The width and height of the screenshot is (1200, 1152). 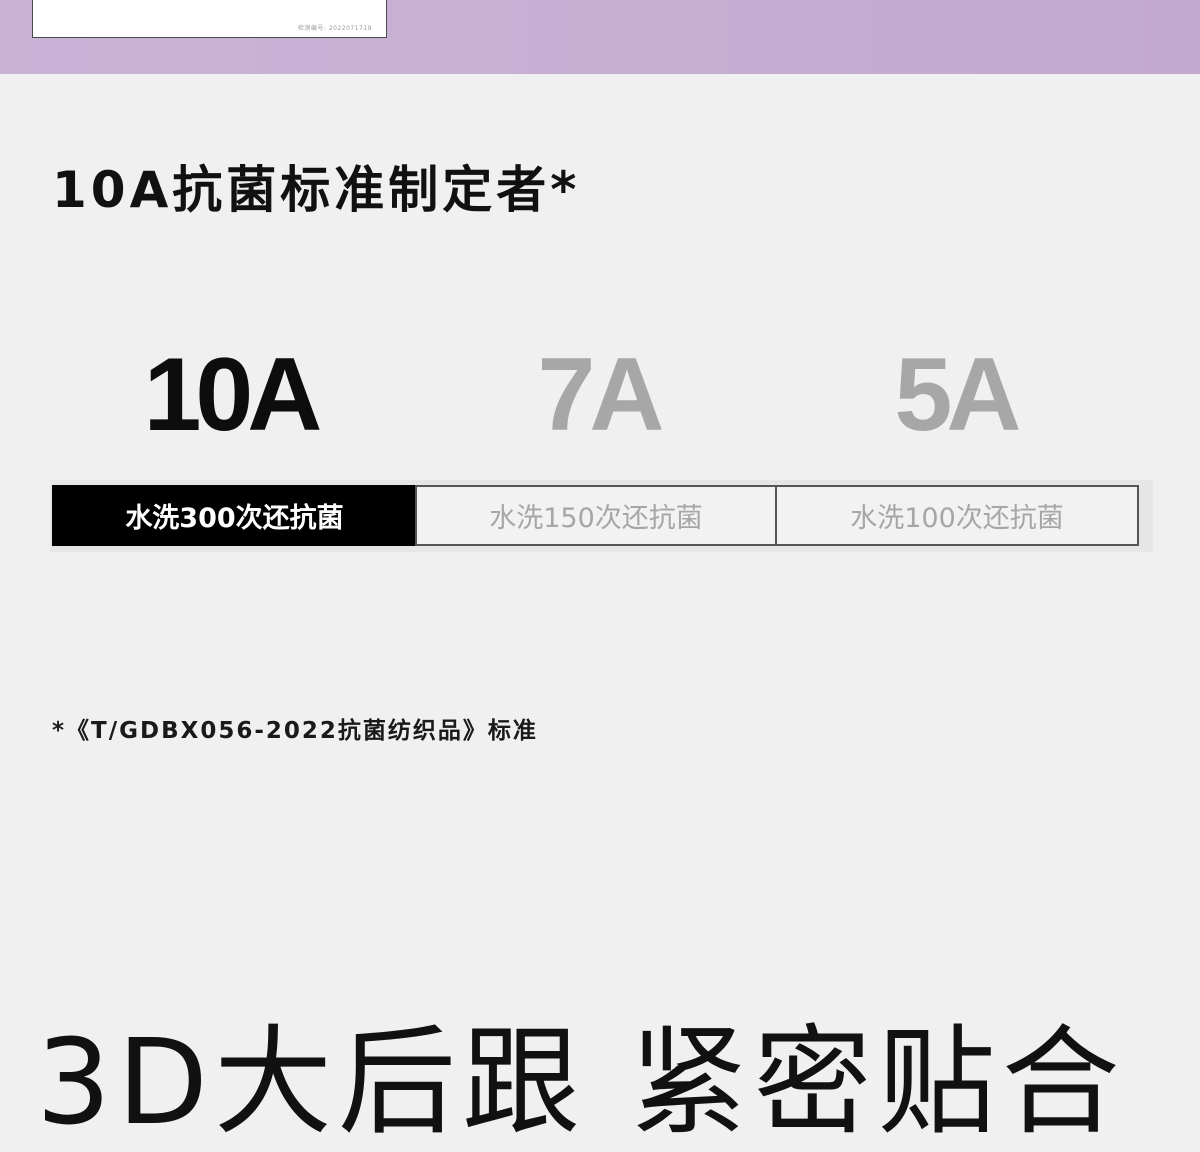 What do you see at coordinates (958, 395) in the screenshot?
I see `grade-5a: 5A` at bounding box center [958, 395].